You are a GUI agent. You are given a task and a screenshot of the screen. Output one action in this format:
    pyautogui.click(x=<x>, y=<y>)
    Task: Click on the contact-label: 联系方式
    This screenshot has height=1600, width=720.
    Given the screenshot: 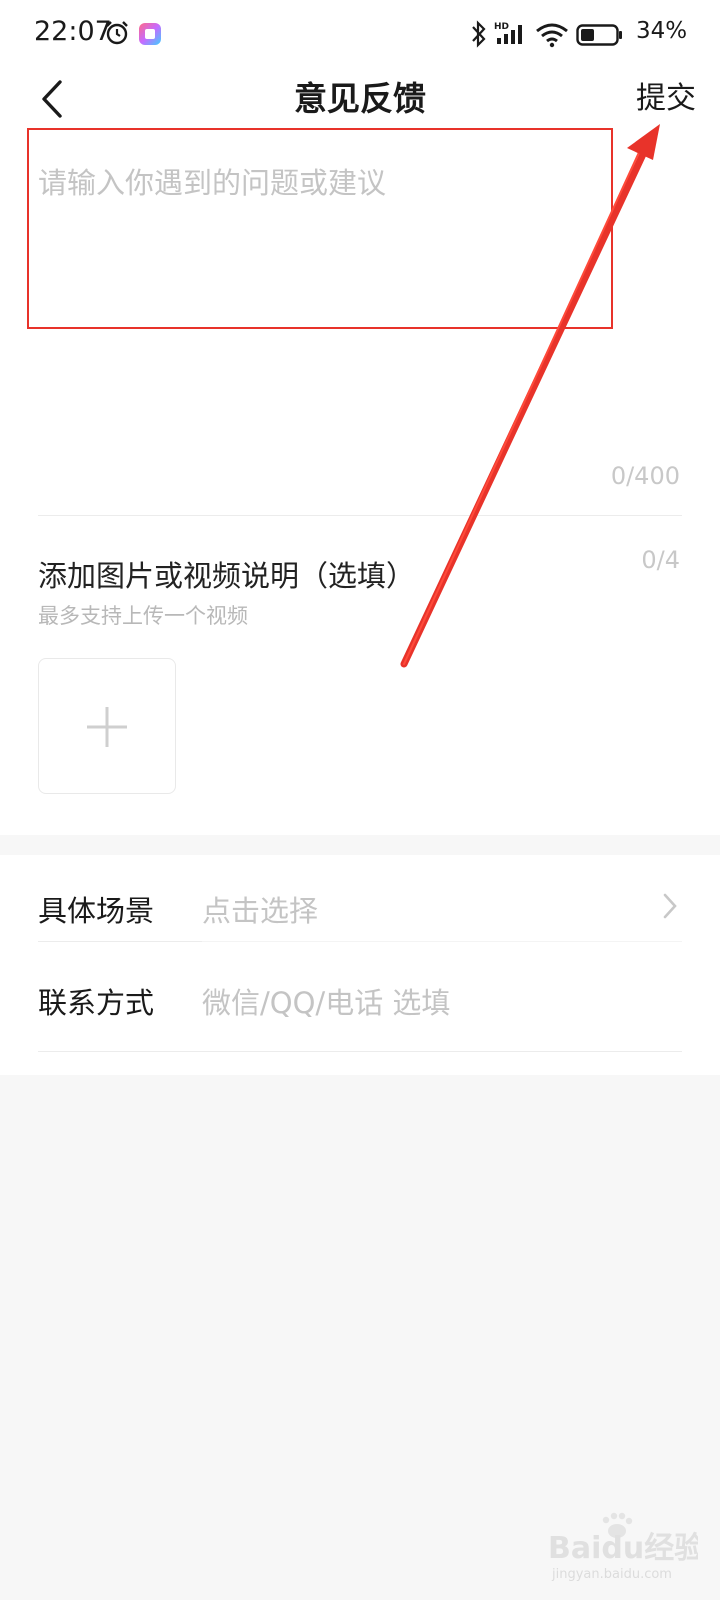 What is the action you would take?
    pyautogui.click(x=96, y=1003)
    